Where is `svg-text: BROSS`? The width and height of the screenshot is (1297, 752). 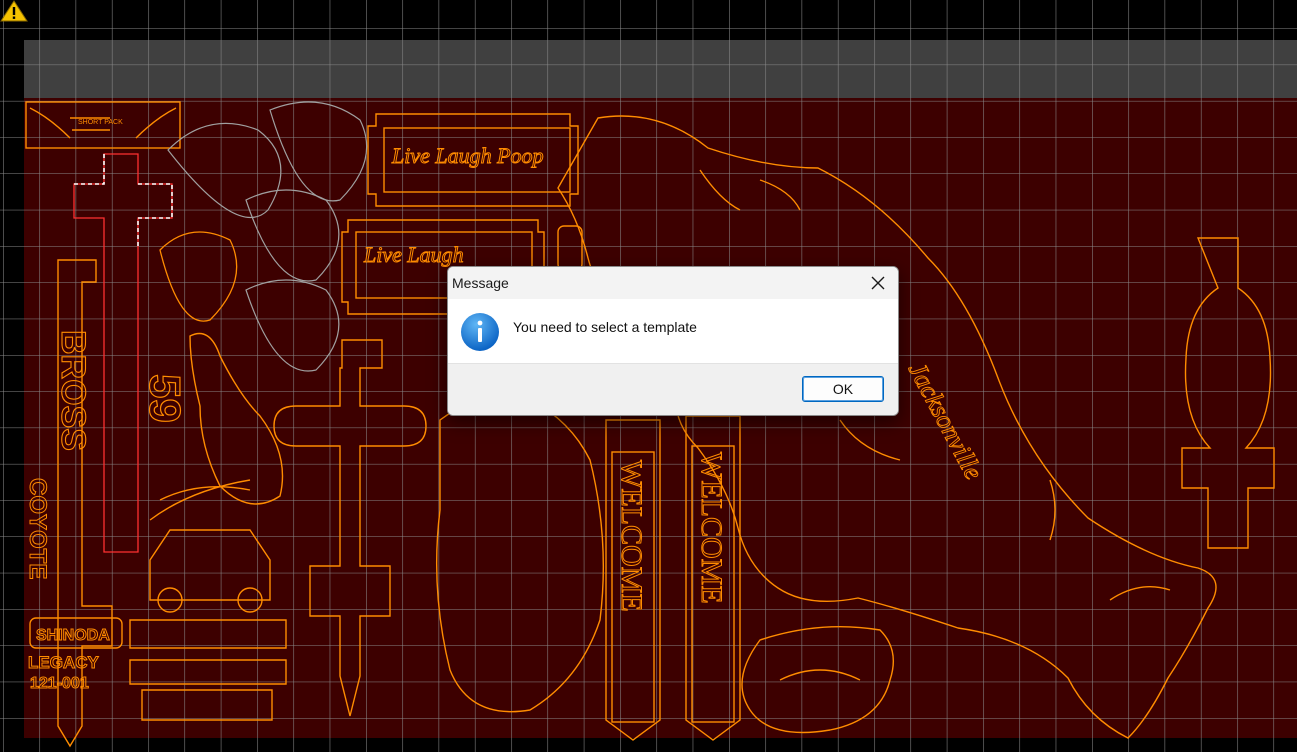 svg-text: BROSS is located at coordinates (73, 390).